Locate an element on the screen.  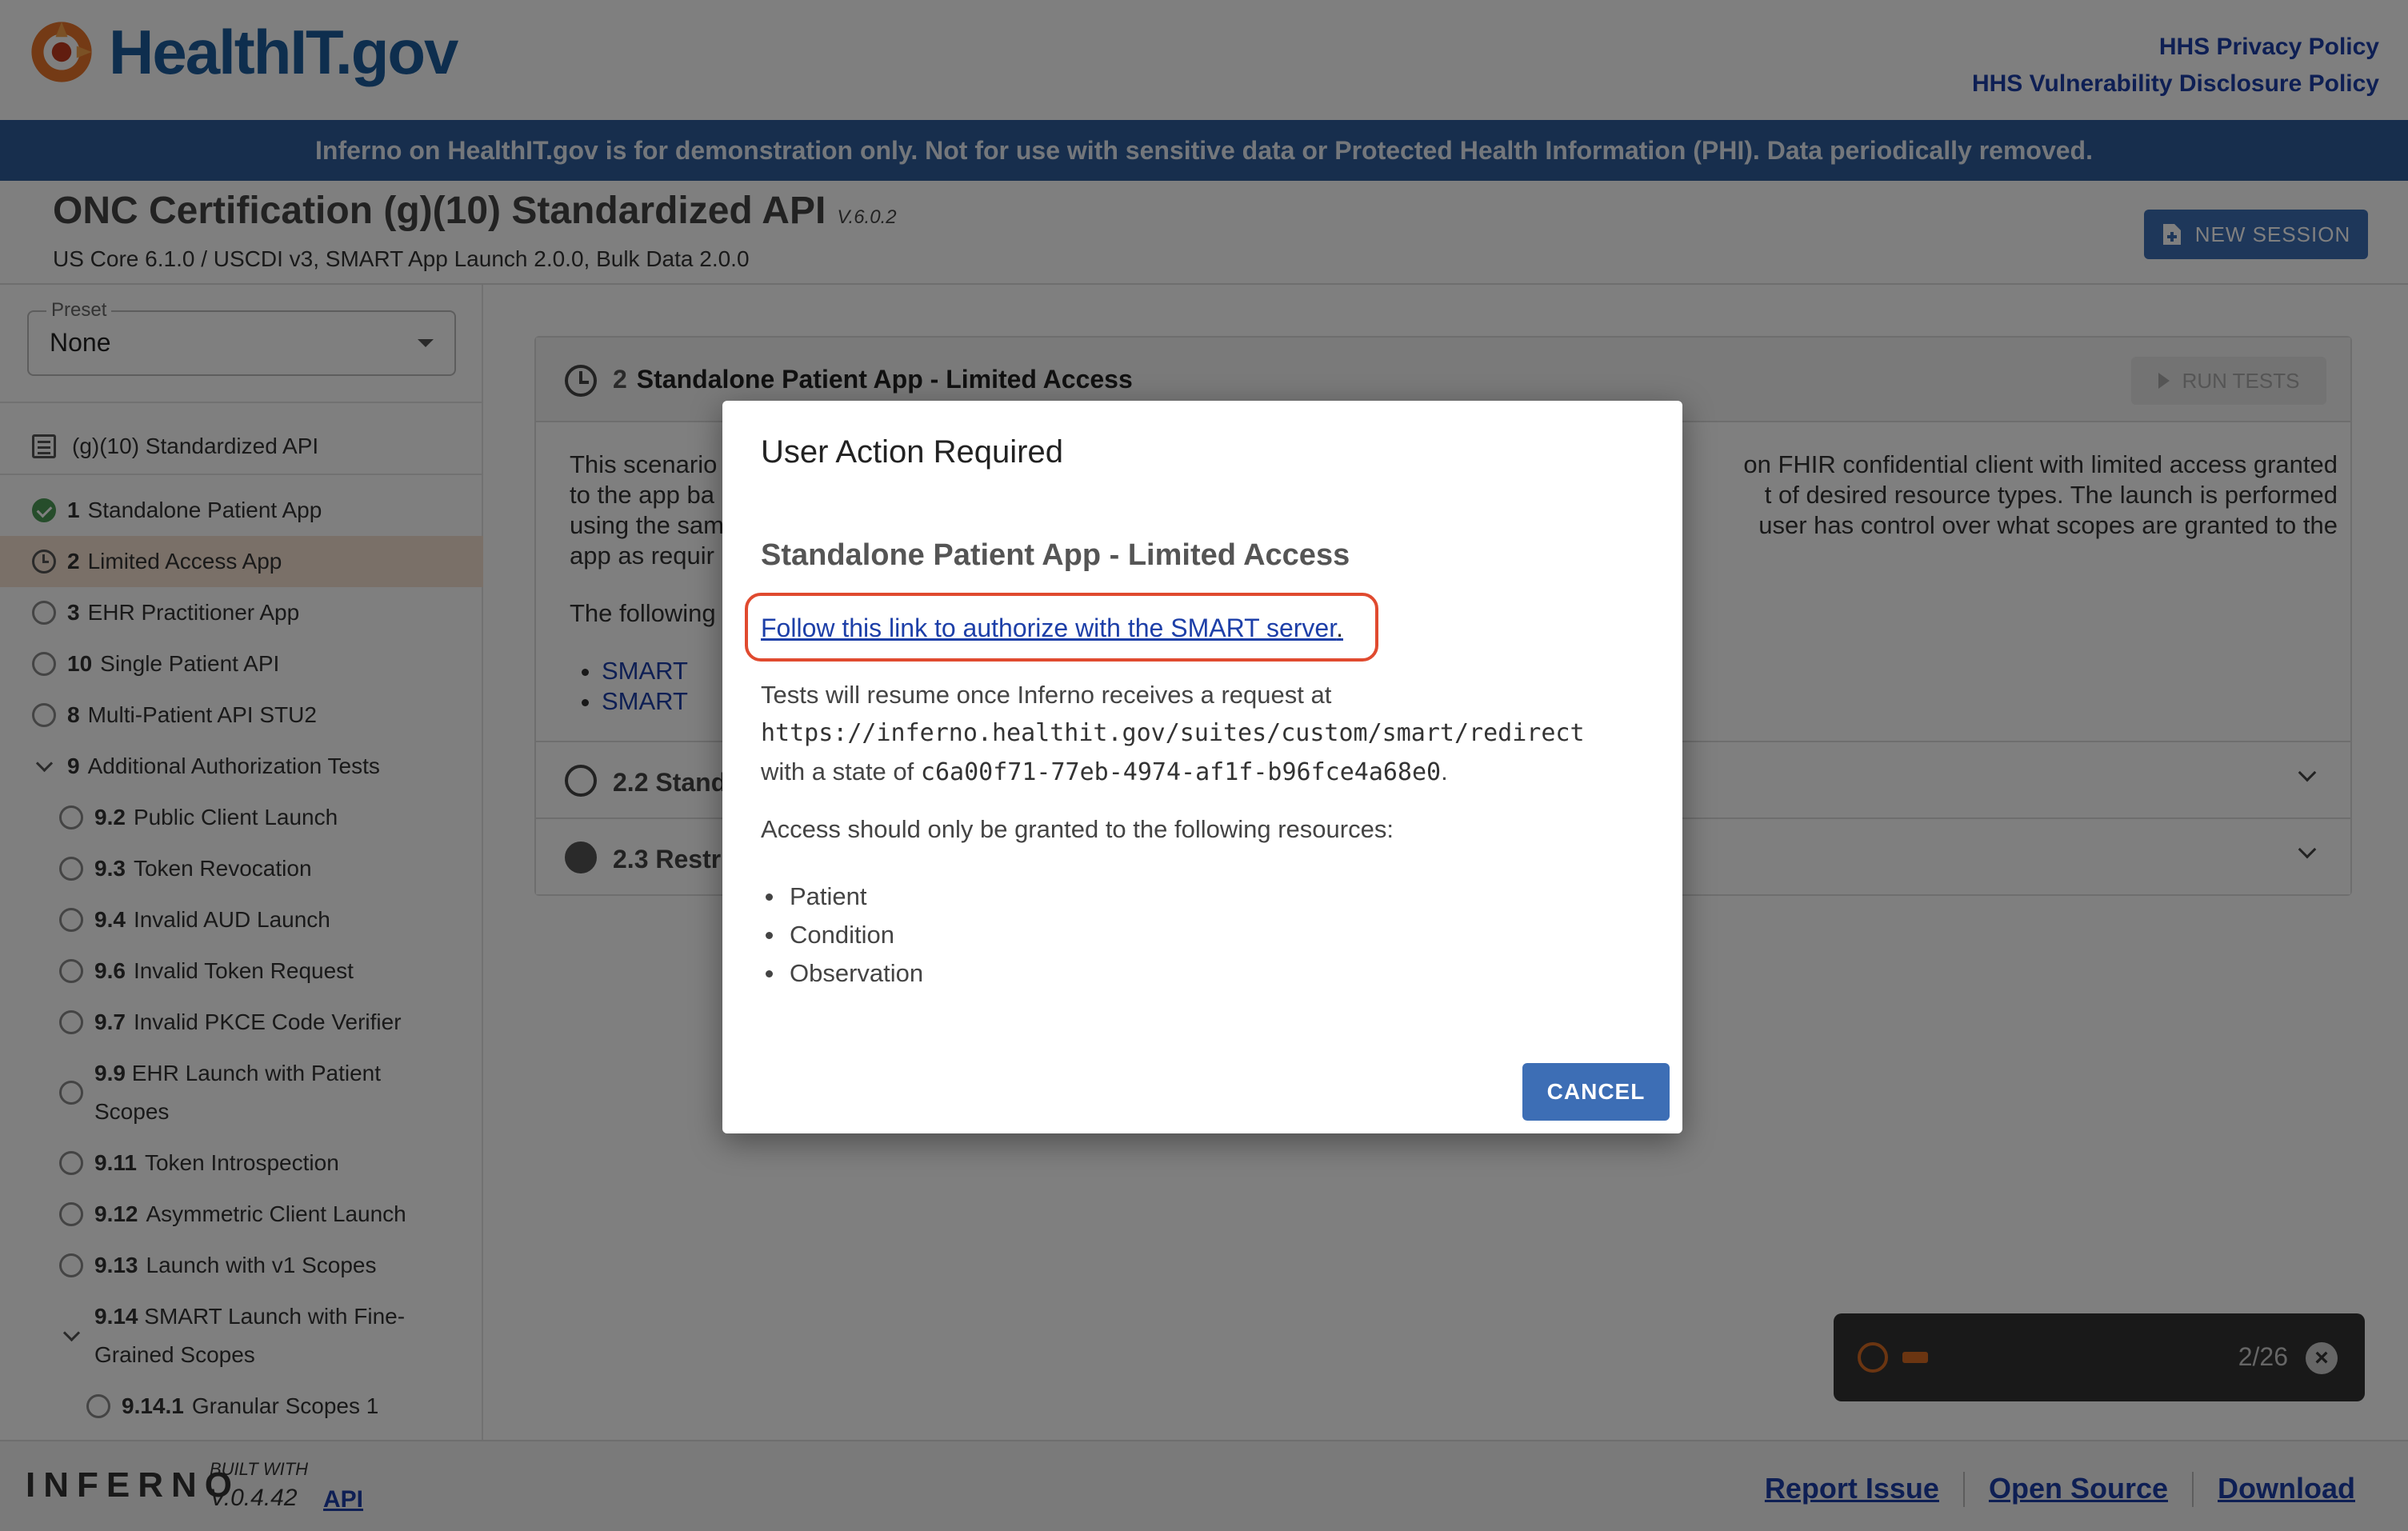
dialog-subtitle: Standalone Patient App - Limited Access is located at coordinates (1055, 555).